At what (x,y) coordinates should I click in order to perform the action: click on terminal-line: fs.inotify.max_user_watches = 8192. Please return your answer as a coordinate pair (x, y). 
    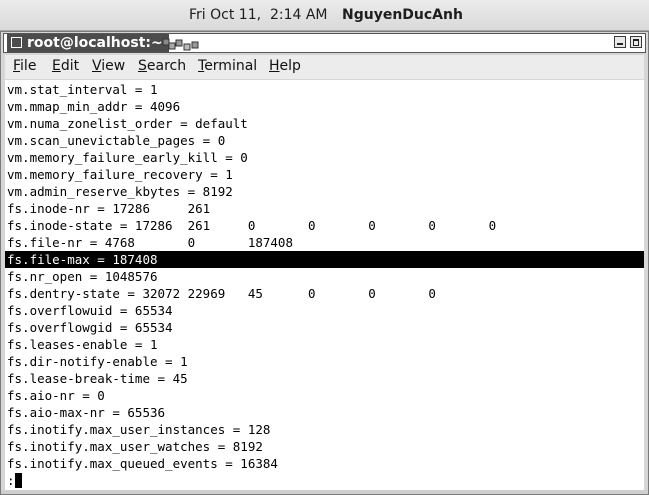
    Looking at the image, I should click on (135, 446).